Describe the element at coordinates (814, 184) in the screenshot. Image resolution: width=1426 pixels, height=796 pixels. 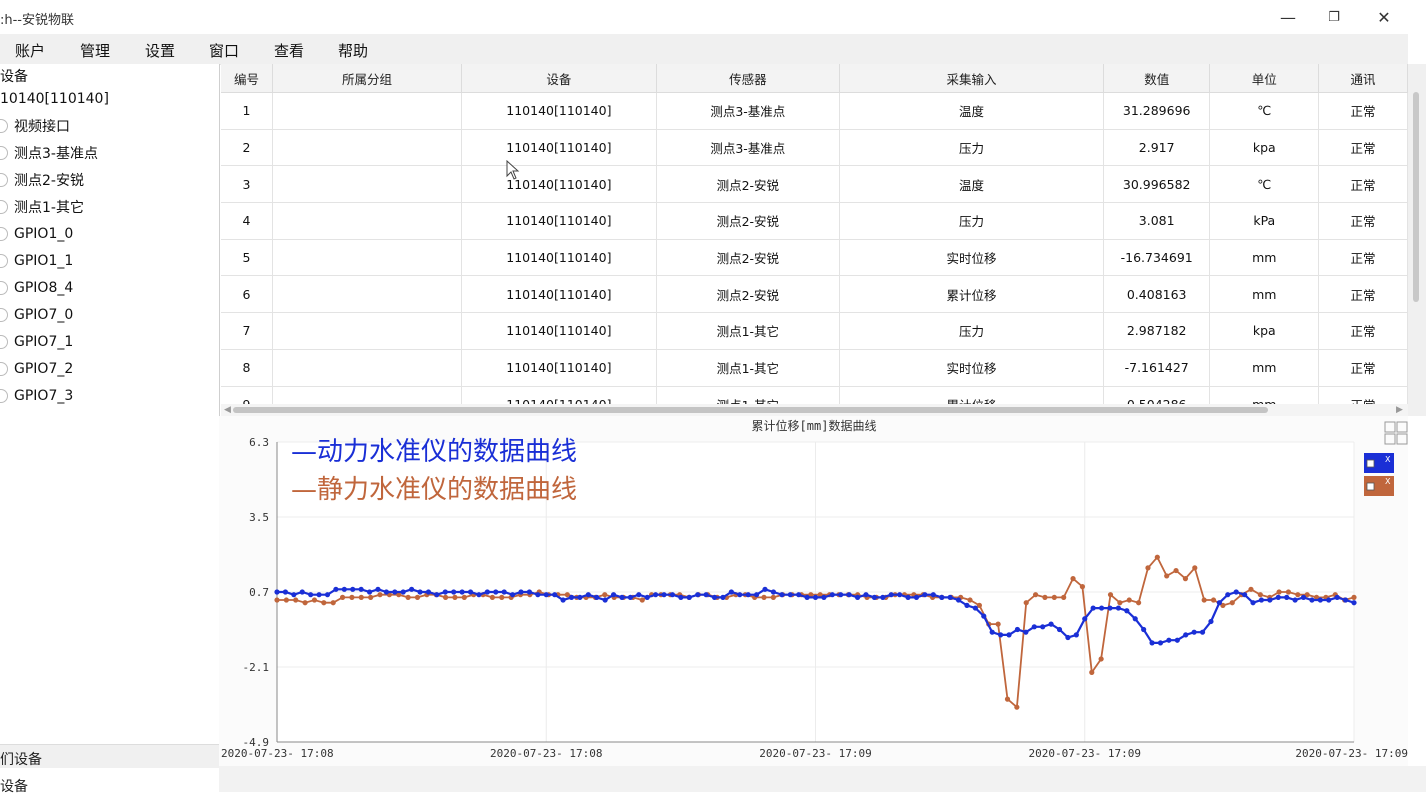
I see `table-row: 3 110140[110140] 测点2-安锐 温度 30.996582 ℃ 正常` at that location.